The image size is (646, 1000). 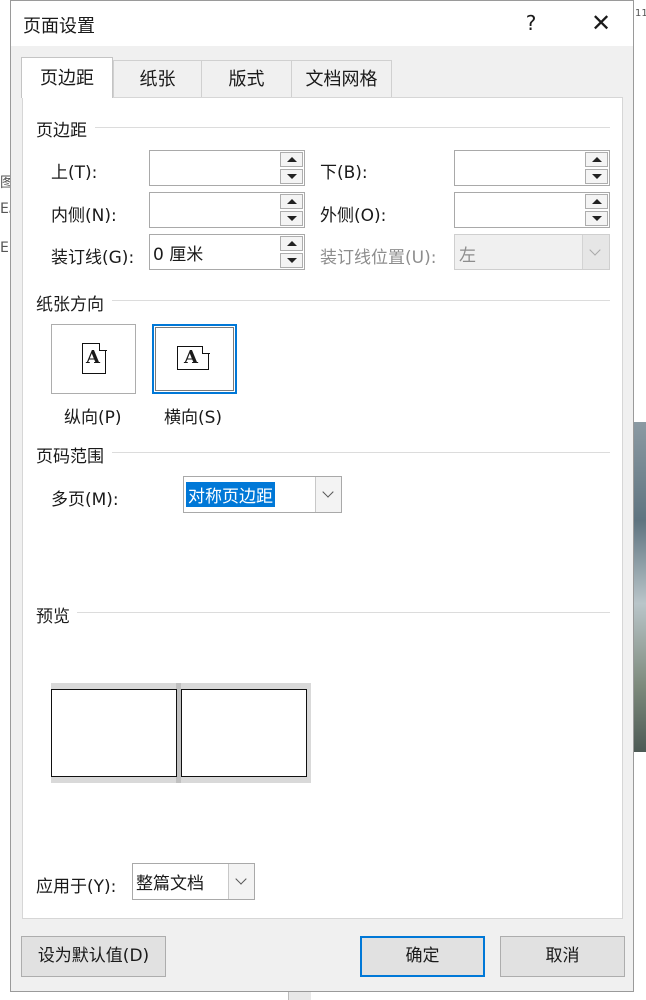 What do you see at coordinates (93, 418) in the screenshot?
I see `portrait-label: 纵向(P)` at bounding box center [93, 418].